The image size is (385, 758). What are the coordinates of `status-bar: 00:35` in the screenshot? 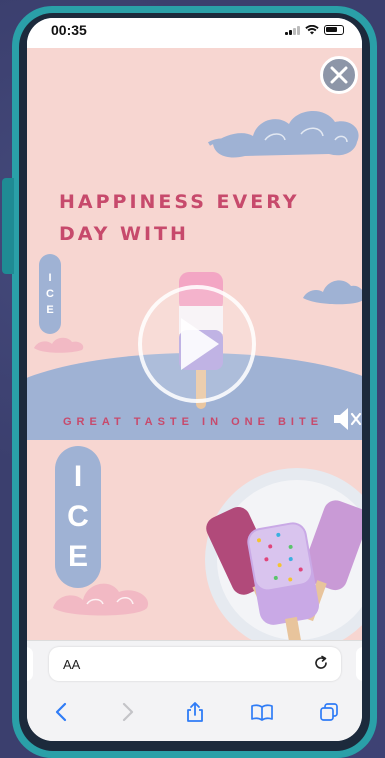 It's located at (194, 33).